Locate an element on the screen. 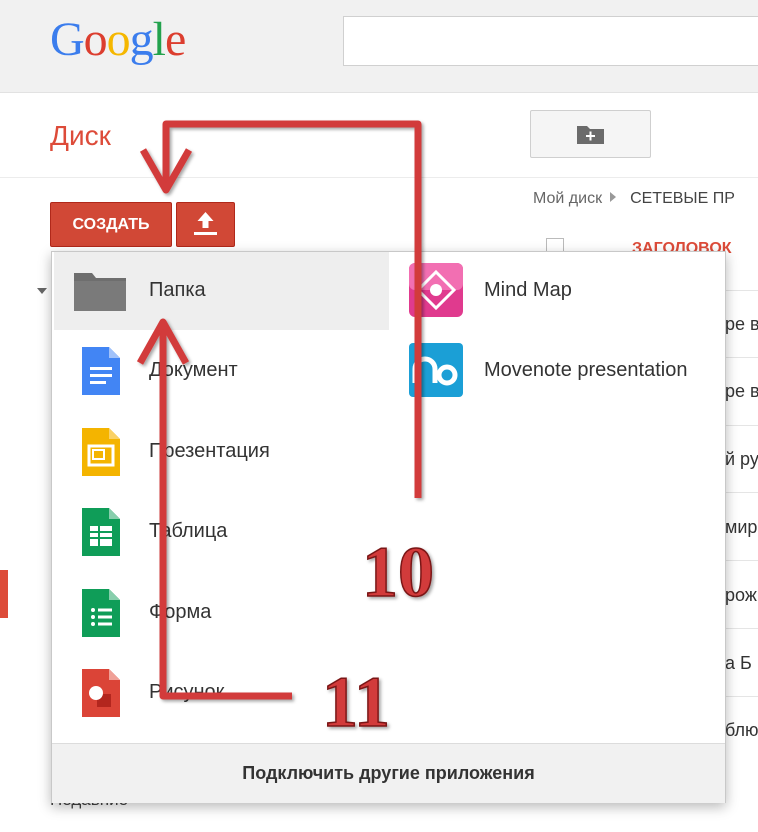  menu-item-presentation: Презентация is located at coordinates (221, 451).